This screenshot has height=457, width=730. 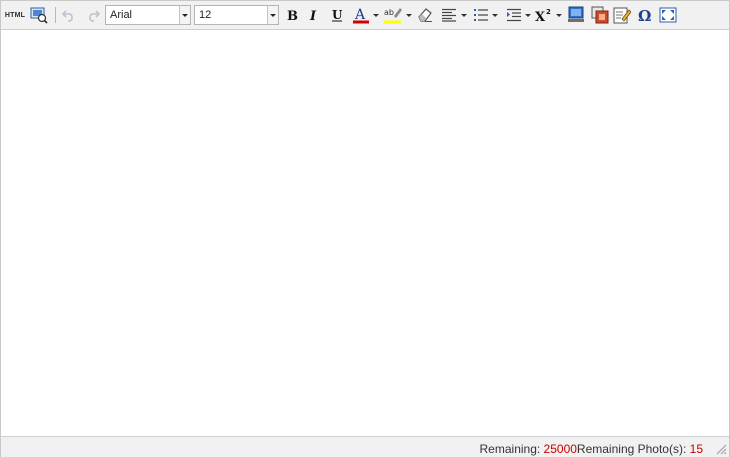 I want to click on resize-grip-icon, so click(x=721, y=449).